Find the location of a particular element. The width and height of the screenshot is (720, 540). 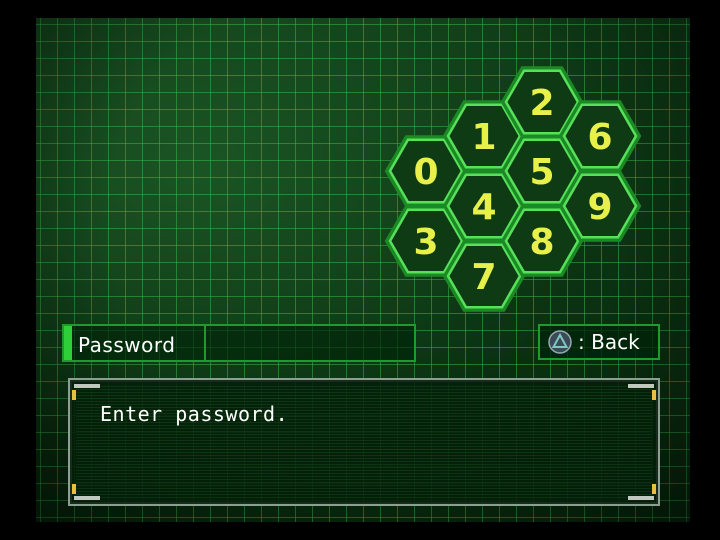

password-field-accent is located at coordinates (68, 343).